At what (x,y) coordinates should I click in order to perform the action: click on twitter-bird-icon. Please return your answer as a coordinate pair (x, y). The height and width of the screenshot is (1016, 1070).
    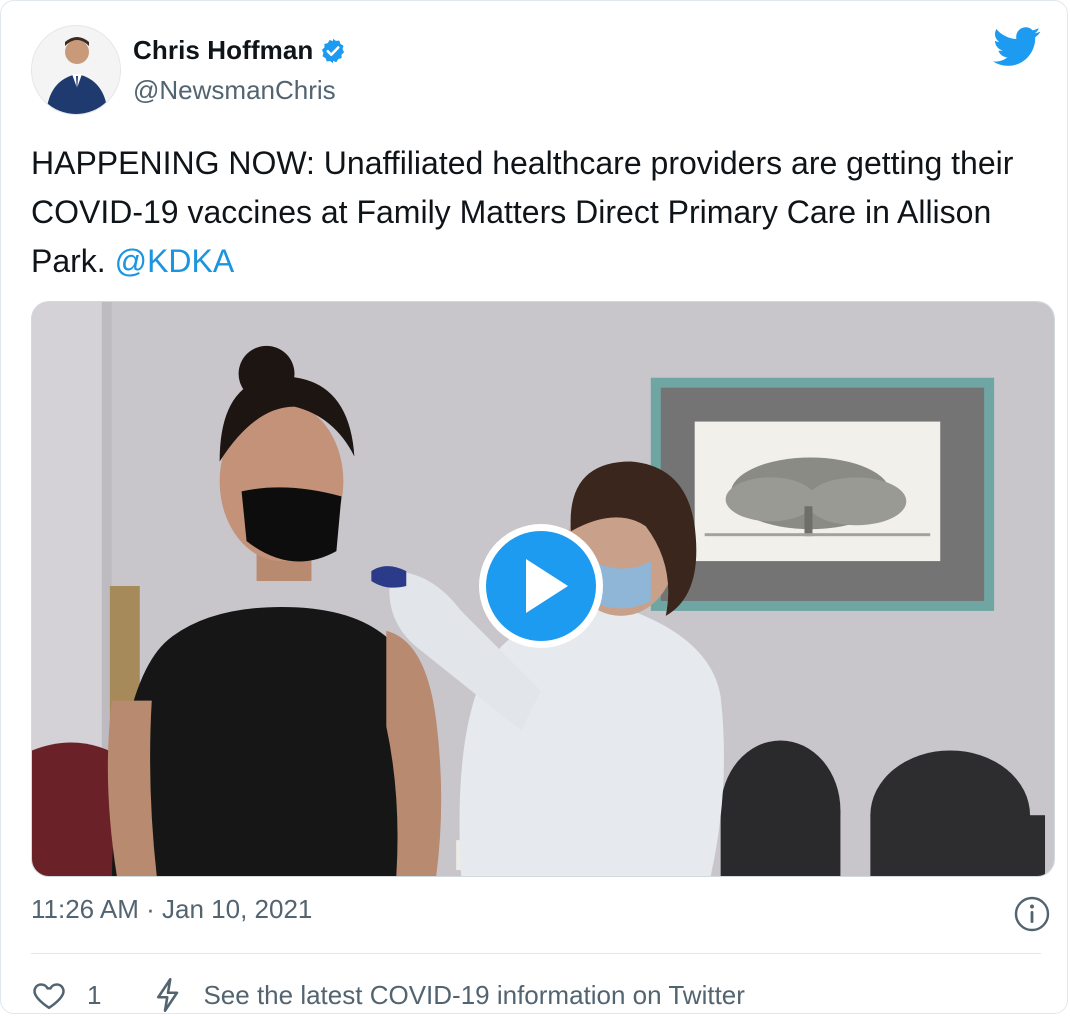
    Looking at the image, I should click on (1017, 47).